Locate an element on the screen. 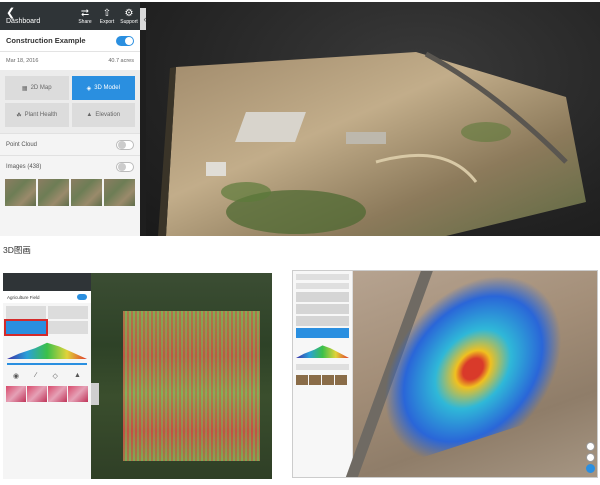 The image size is (600, 485). arrow-left-icon: ❮ is located at coordinates (11, 12).